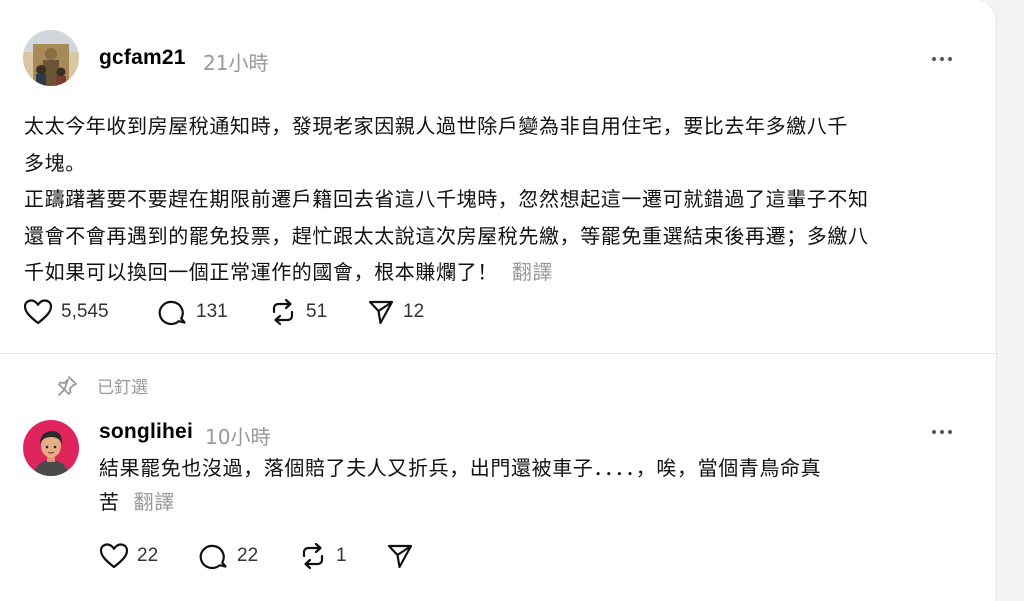  What do you see at coordinates (235, 61) in the screenshot?
I see `post-timestamp: 21小時` at bounding box center [235, 61].